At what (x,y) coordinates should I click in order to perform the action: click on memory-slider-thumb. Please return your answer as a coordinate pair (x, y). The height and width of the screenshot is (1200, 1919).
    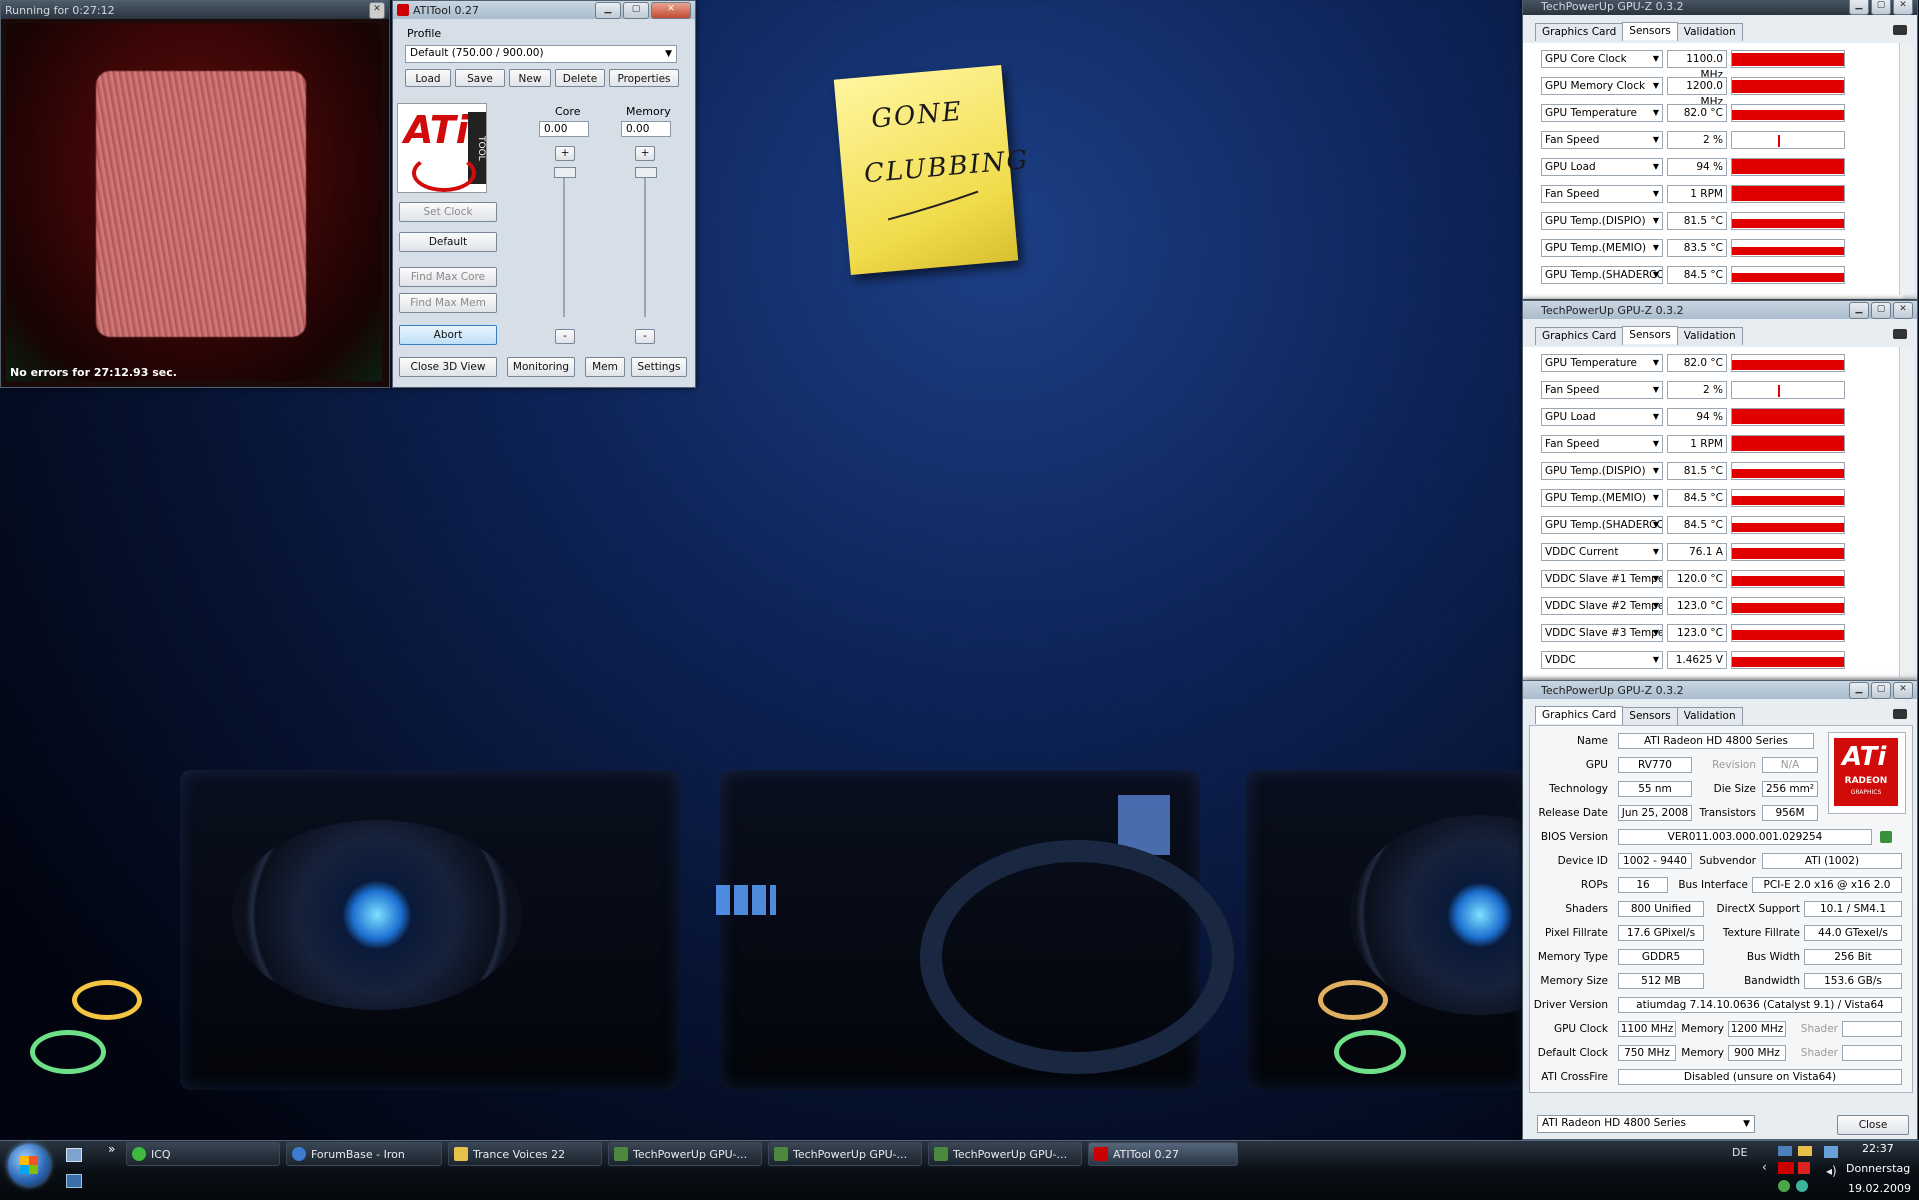
    Looking at the image, I should click on (646, 172).